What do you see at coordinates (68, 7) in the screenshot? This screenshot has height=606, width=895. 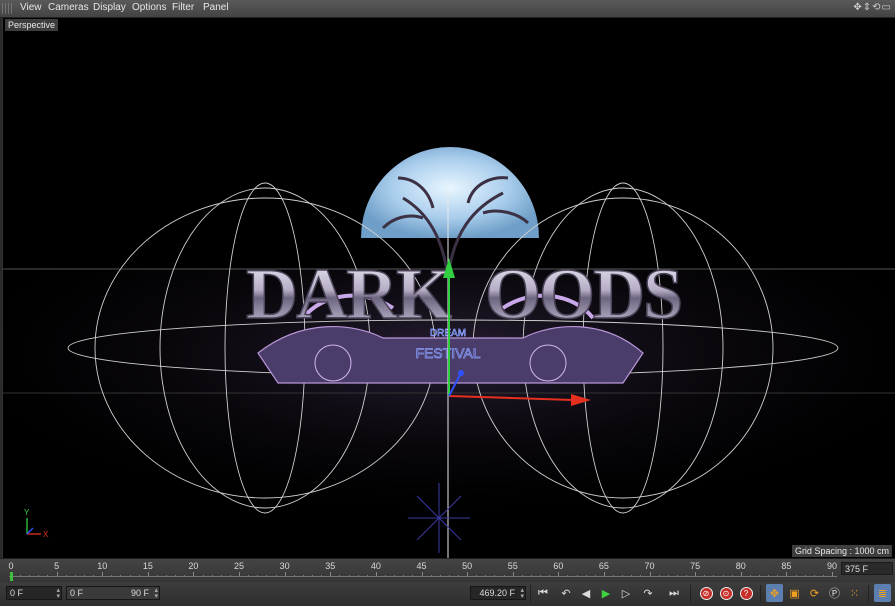 I see `menu-cameras: Cameras` at bounding box center [68, 7].